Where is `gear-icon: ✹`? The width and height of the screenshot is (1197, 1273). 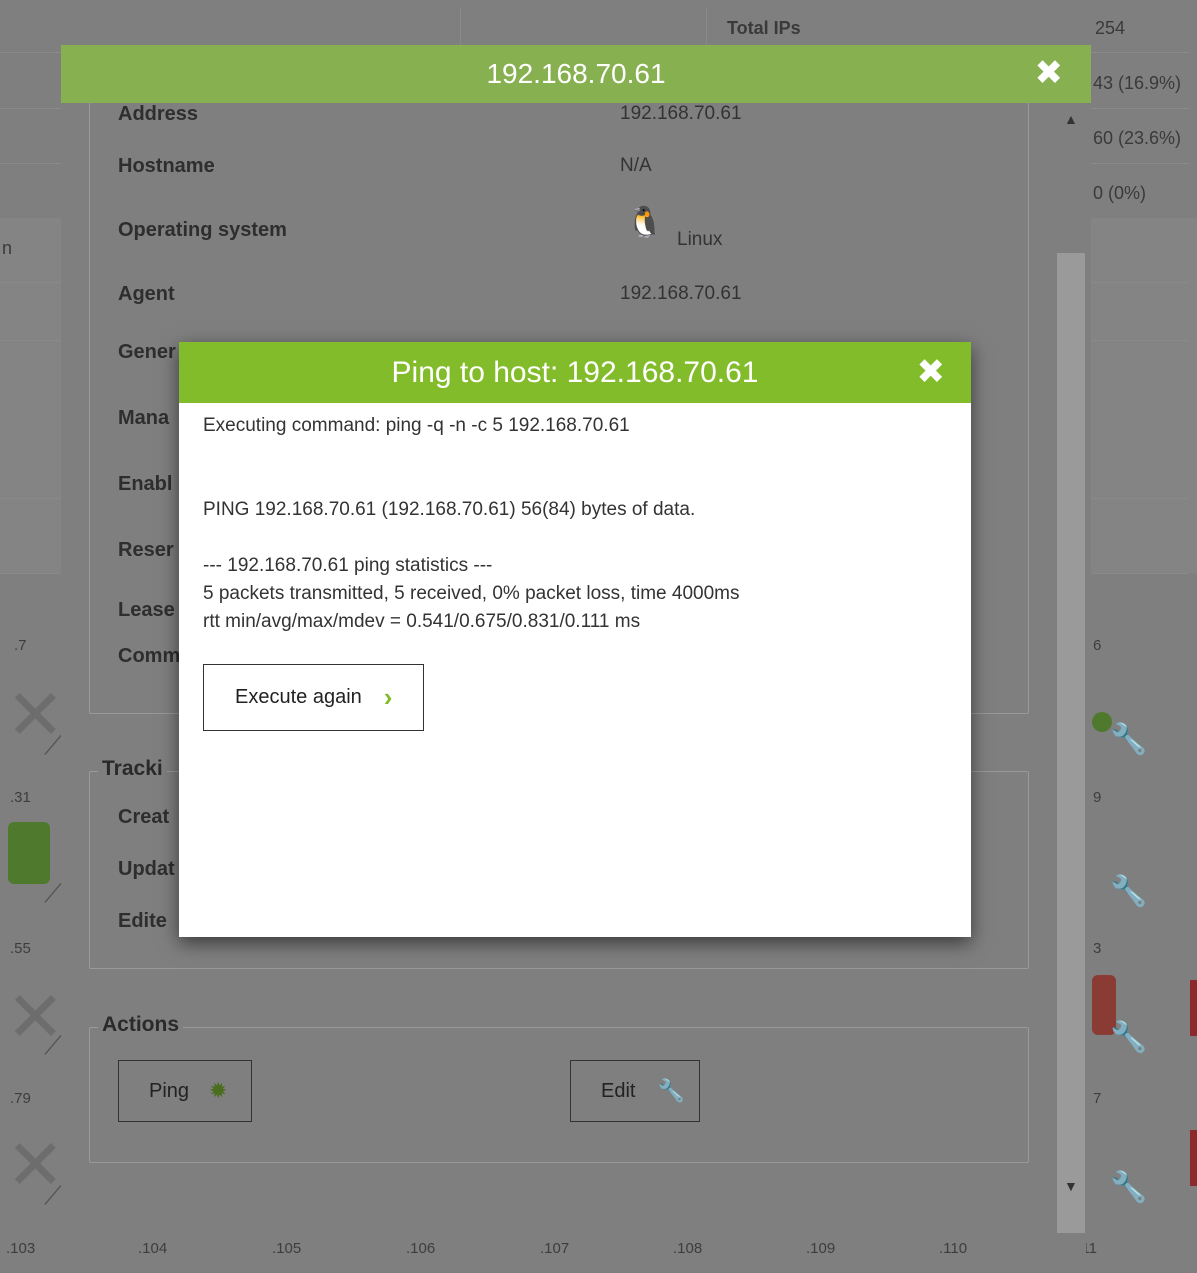
gear-icon: ✹ is located at coordinates (218, 1090).